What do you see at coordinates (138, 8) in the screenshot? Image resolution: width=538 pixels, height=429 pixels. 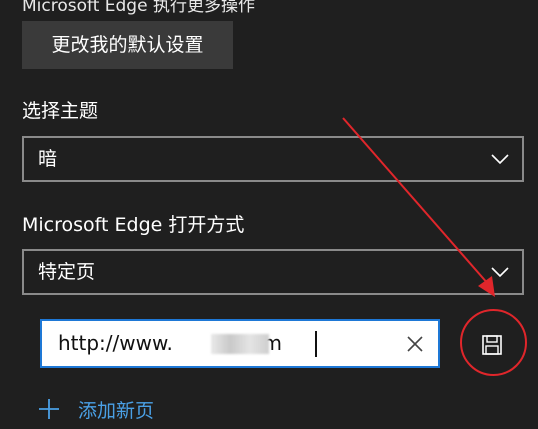 I see `section-heading: Microsoft Edge 执行更多操作` at bounding box center [138, 8].